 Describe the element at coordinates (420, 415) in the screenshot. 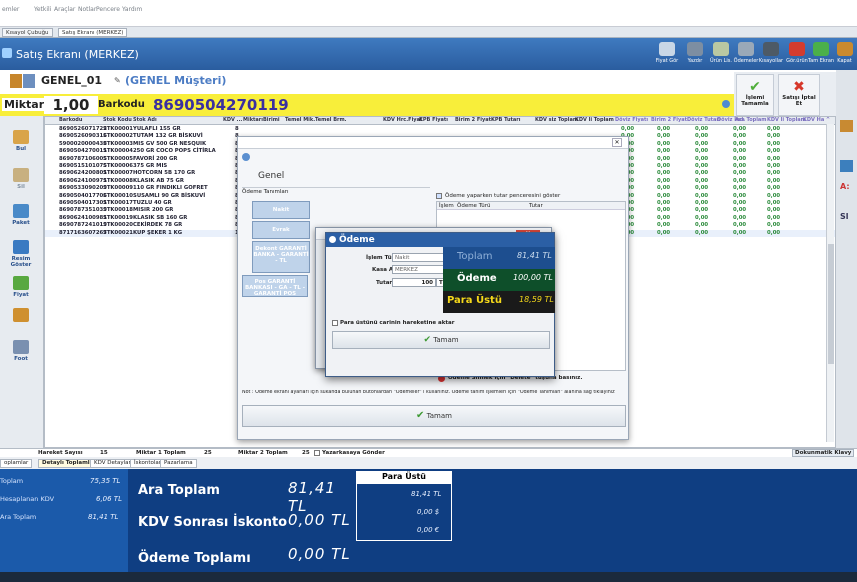

I see `check-icon: ✔` at that location.